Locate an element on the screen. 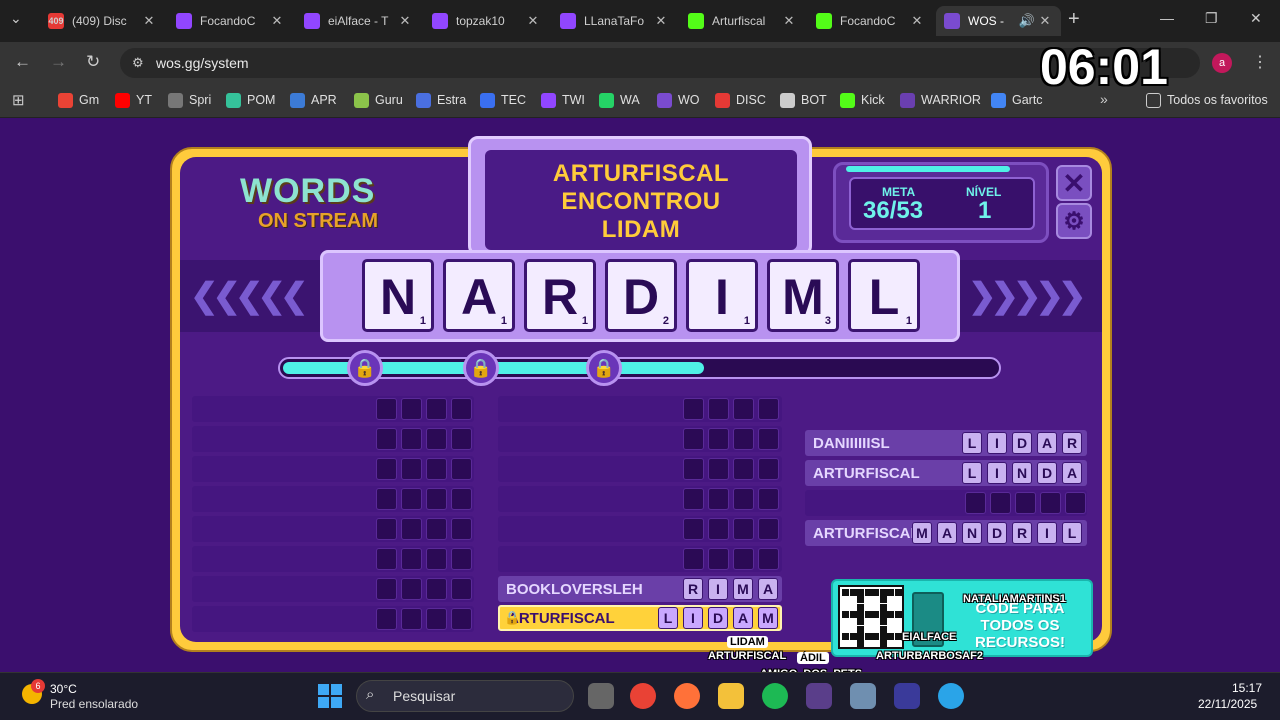 This screenshot has width=1280, height=720. back-icon: ← is located at coordinates (22, 62).